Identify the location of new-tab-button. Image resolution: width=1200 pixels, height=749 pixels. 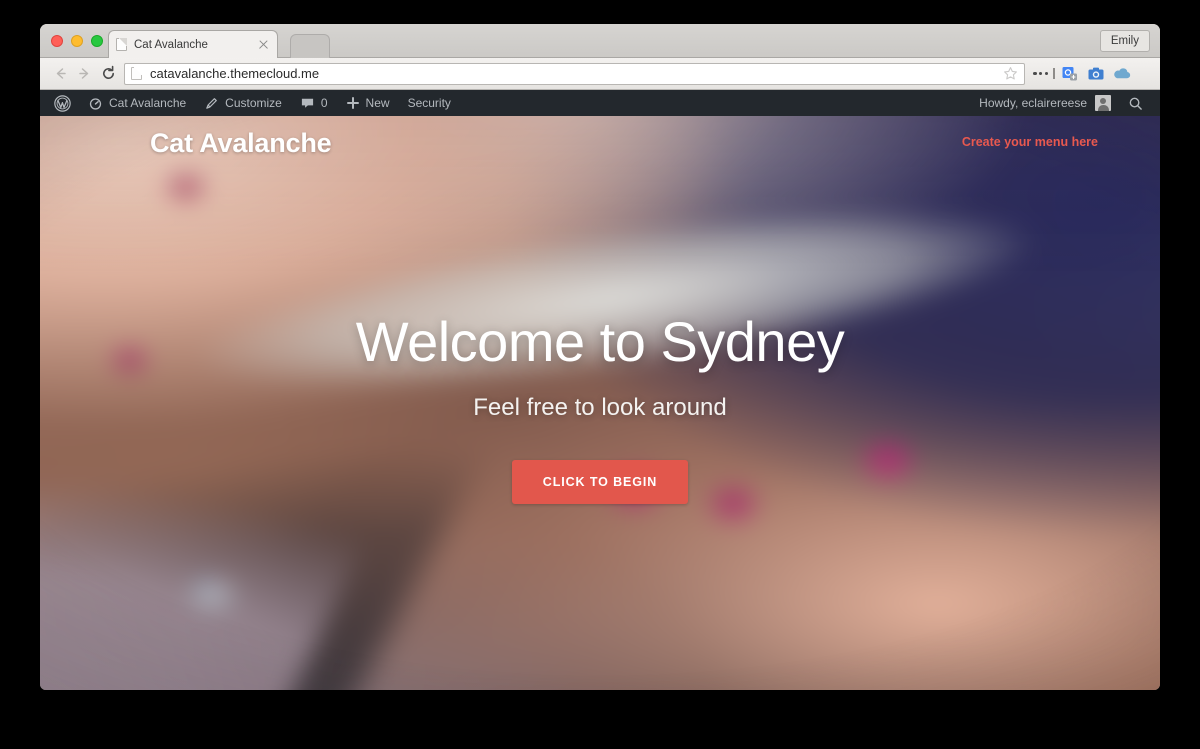
(310, 46).